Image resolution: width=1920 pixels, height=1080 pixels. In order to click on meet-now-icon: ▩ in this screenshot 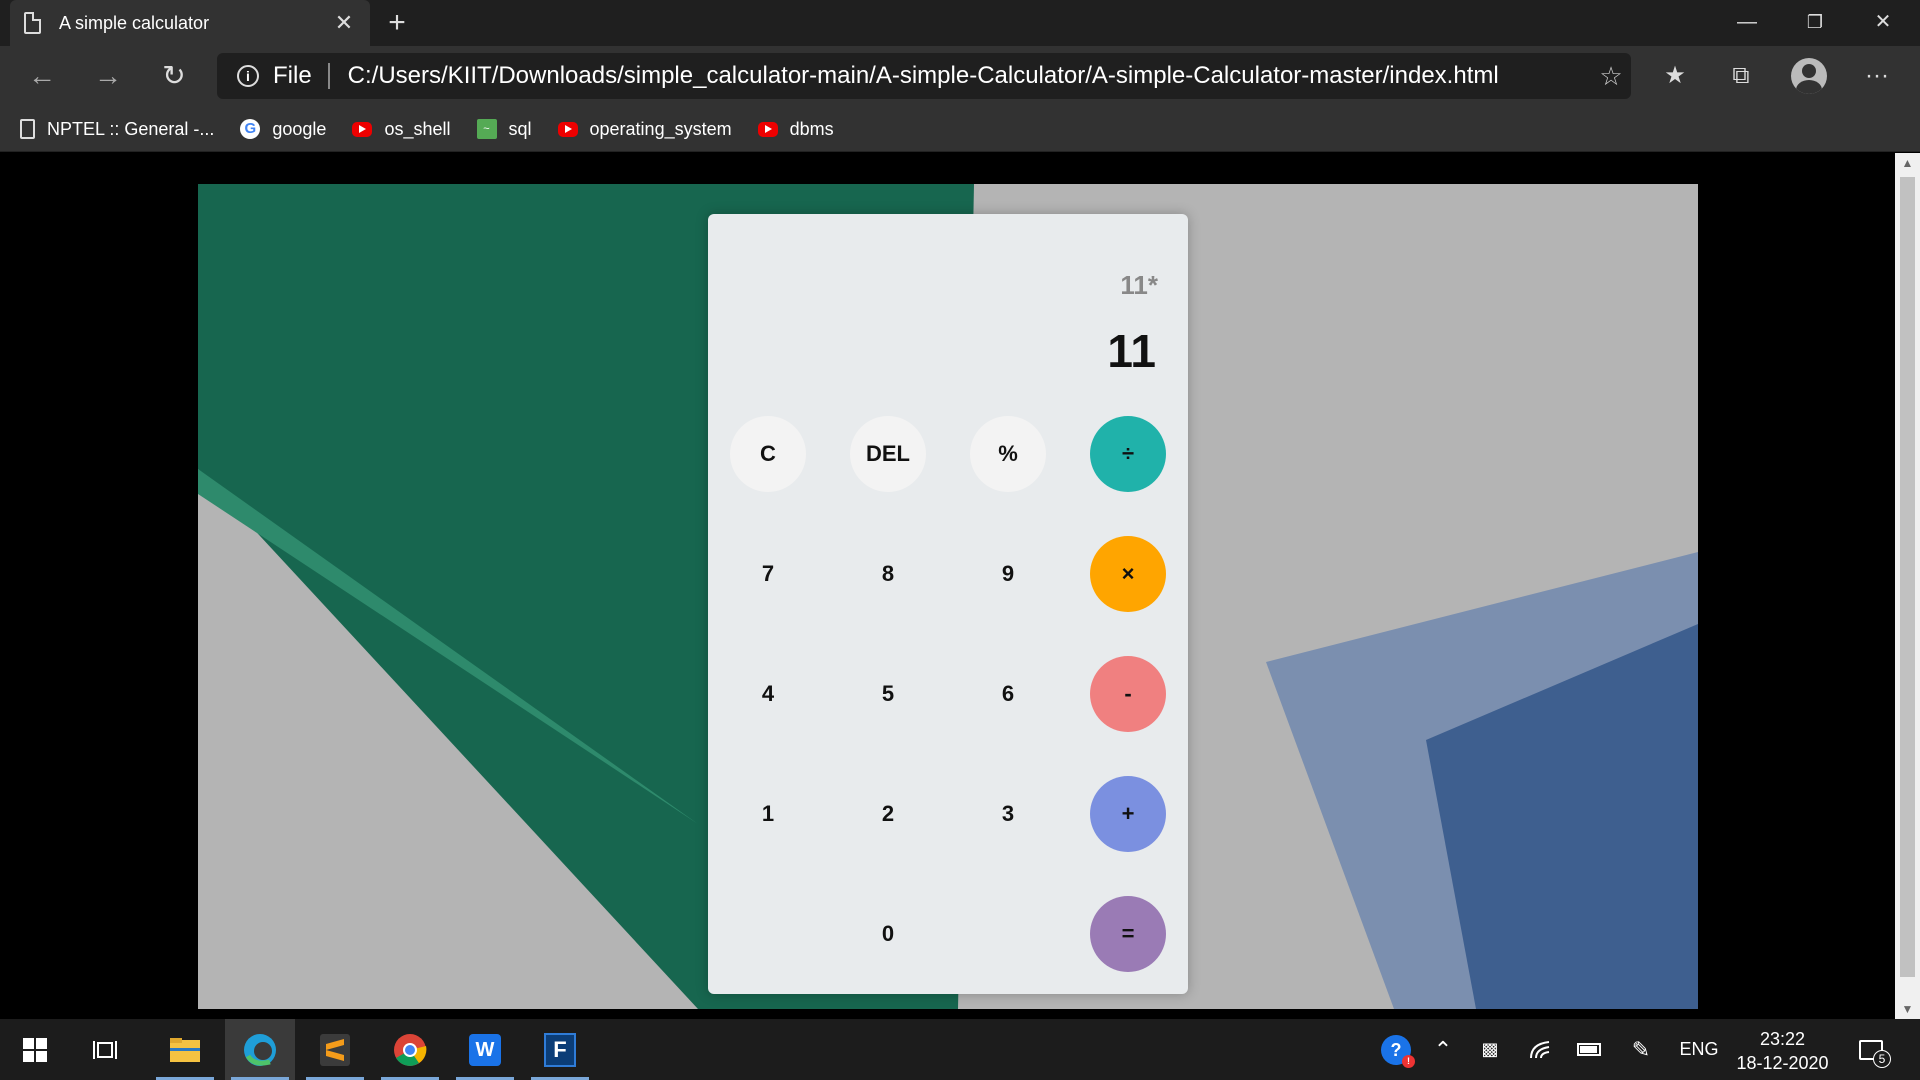, I will do `click(1490, 1049)`.